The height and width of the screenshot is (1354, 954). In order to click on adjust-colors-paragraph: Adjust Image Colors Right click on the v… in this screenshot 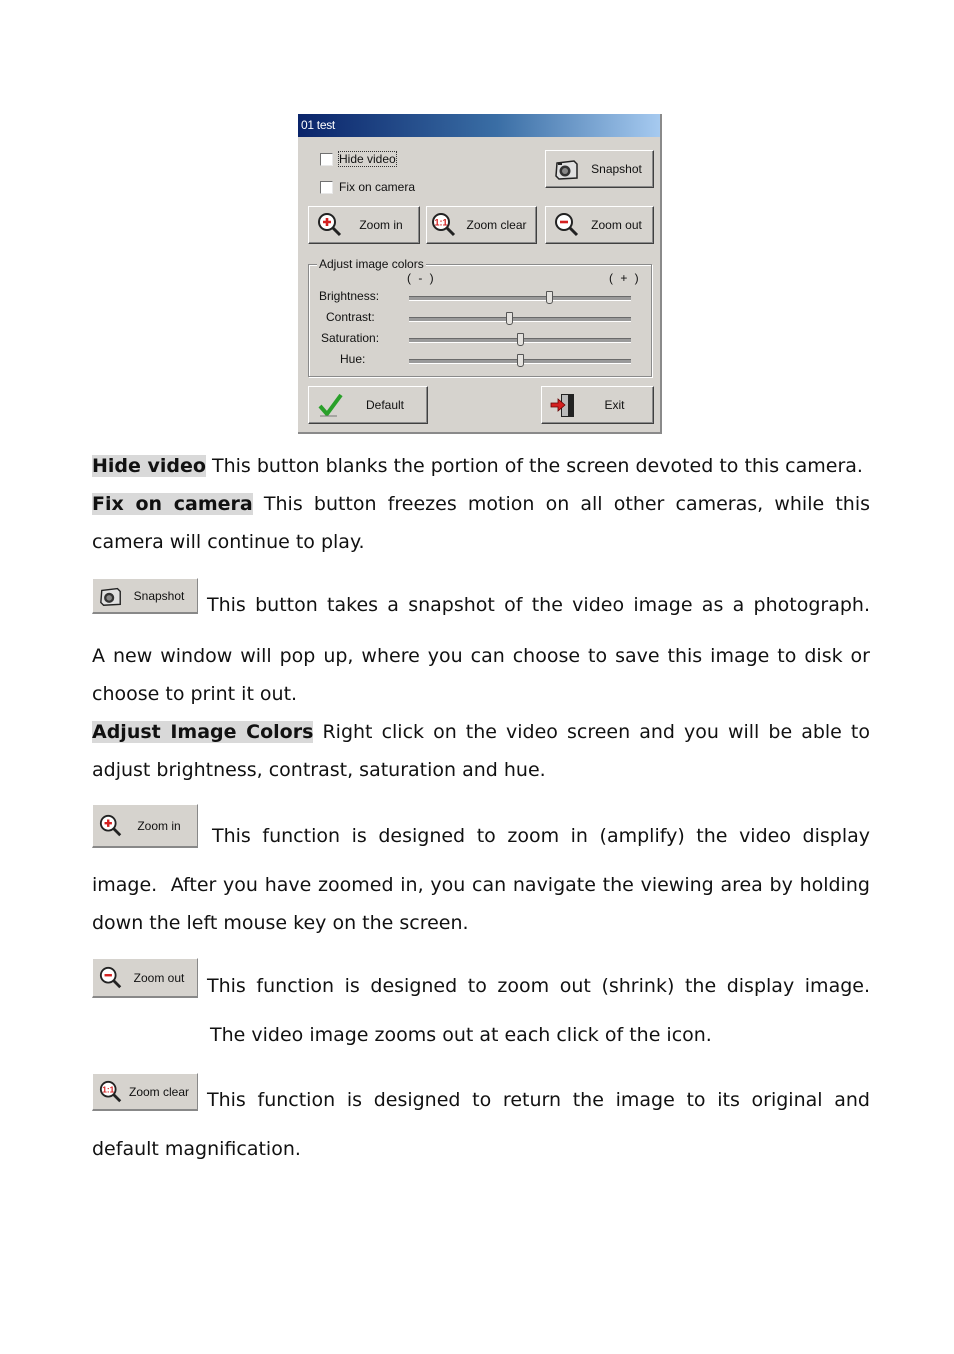, I will do `click(481, 751)`.